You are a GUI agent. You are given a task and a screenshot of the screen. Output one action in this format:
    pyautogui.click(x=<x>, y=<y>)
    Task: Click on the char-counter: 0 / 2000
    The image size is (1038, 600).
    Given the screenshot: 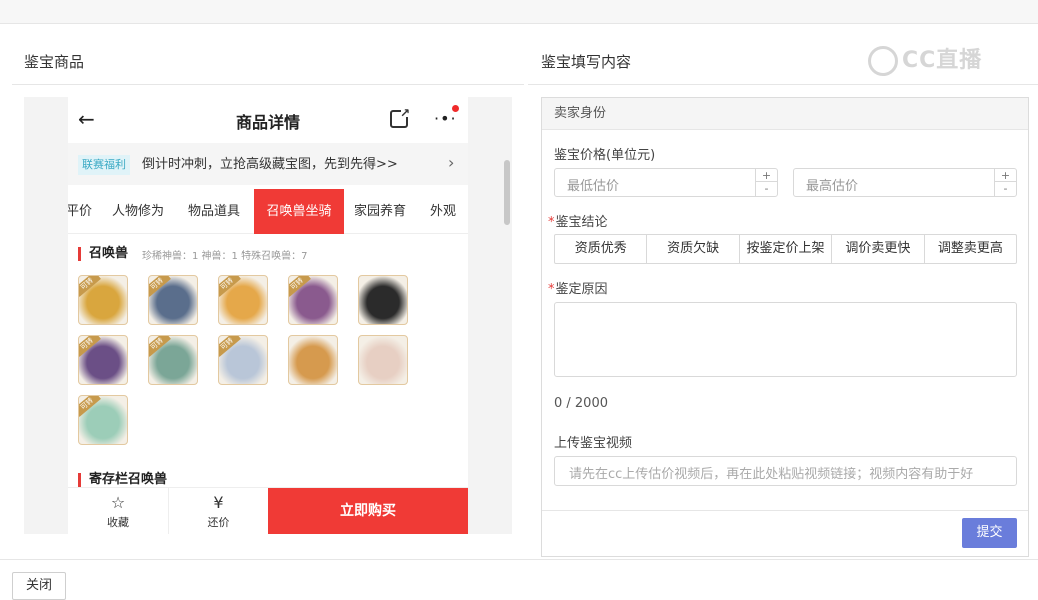 What is the action you would take?
    pyautogui.click(x=581, y=403)
    